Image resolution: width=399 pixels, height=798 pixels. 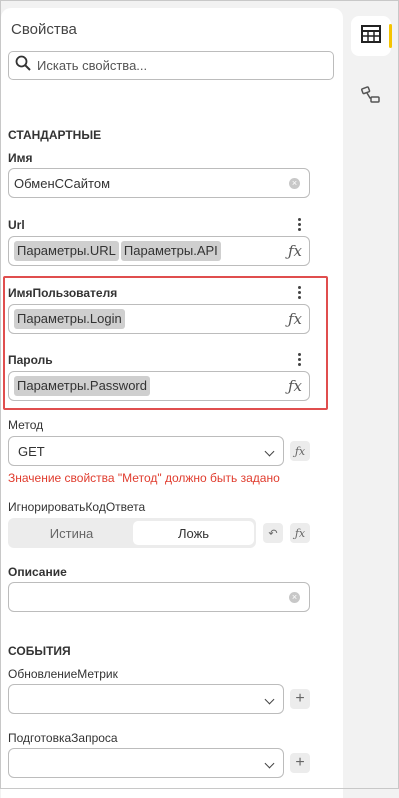 What do you see at coordinates (62, 183) in the screenshot?
I see `name-value: ОбменССайтом` at bounding box center [62, 183].